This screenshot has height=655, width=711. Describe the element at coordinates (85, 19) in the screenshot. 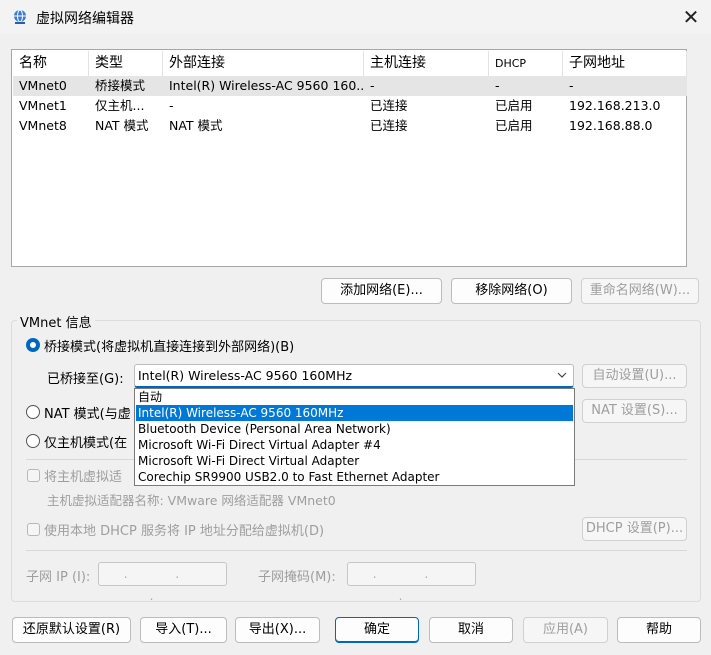

I see `window-title: 虚拟网络编辑器` at that location.